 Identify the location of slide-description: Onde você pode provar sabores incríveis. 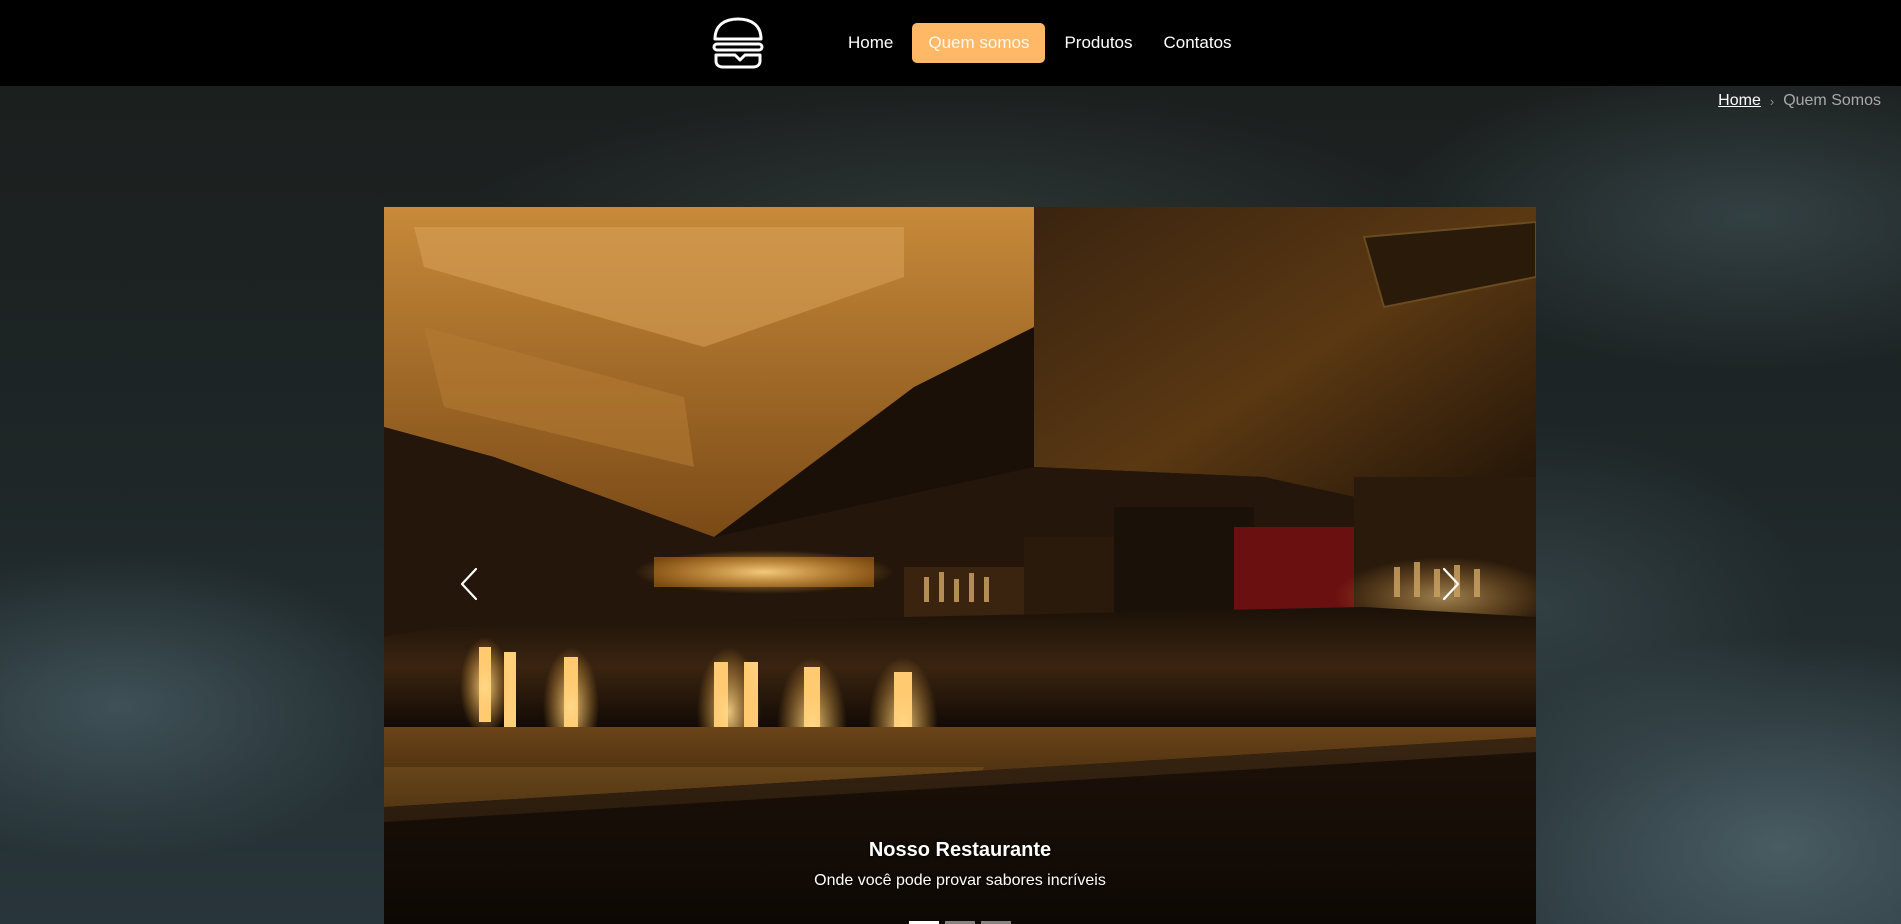
(960, 880).